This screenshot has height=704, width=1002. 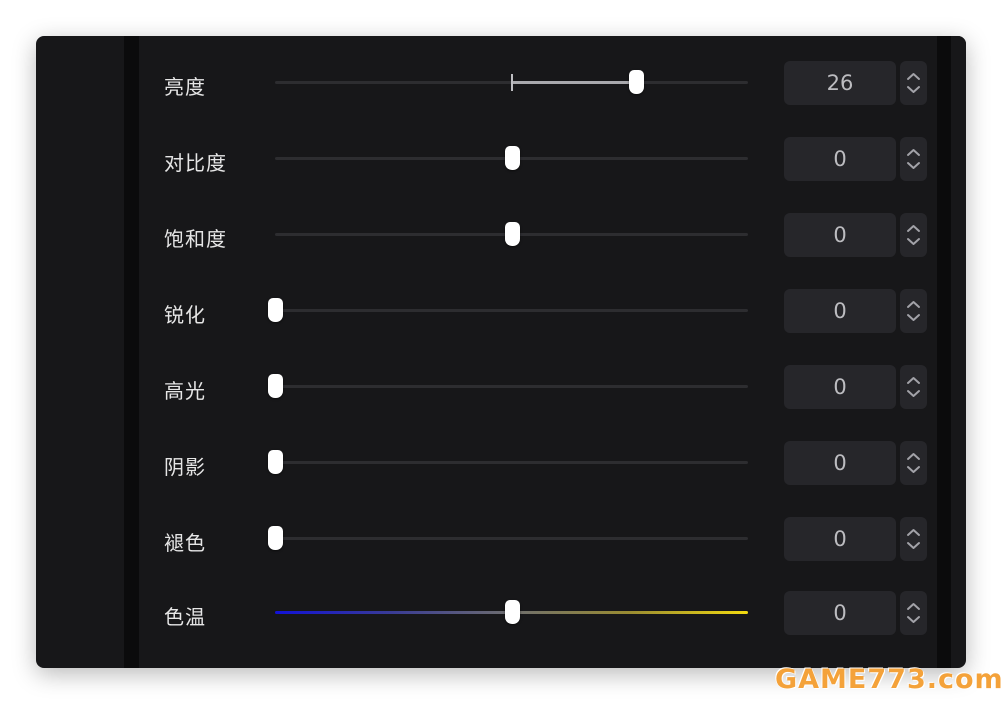 What do you see at coordinates (840, 235) in the screenshot?
I see `saturation-value-input: 0` at bounding box center [840, 235].